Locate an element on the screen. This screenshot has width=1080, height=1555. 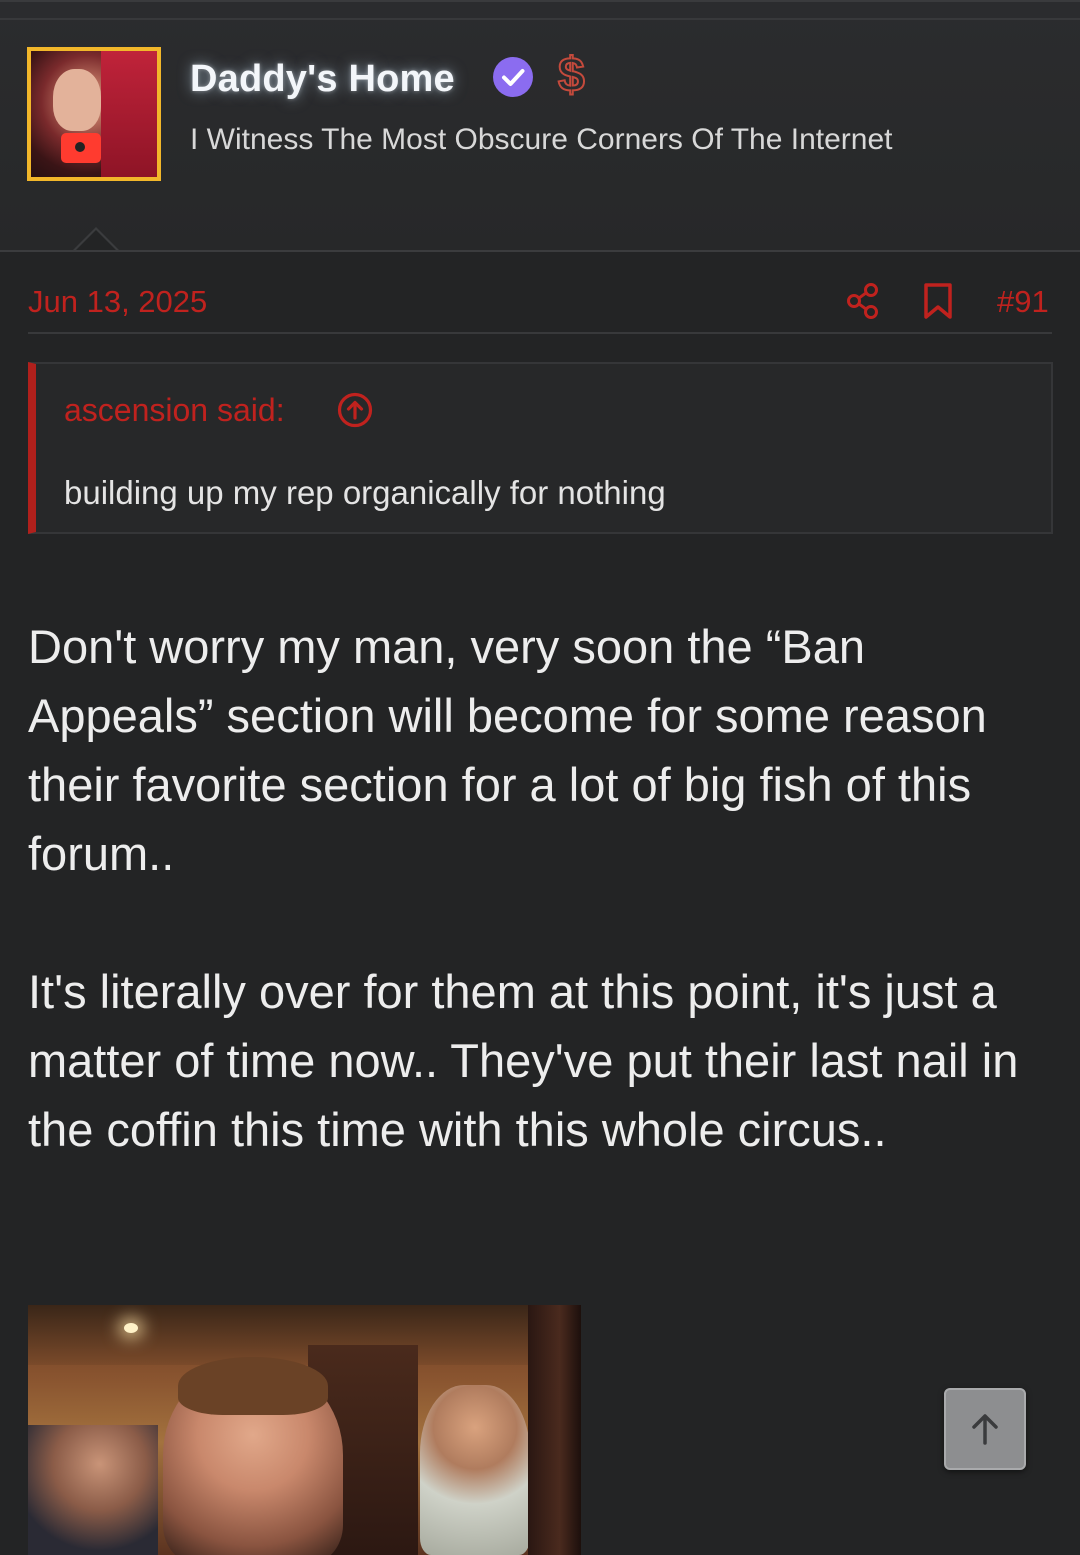
meta-divider is located at coordinates (540, 333).